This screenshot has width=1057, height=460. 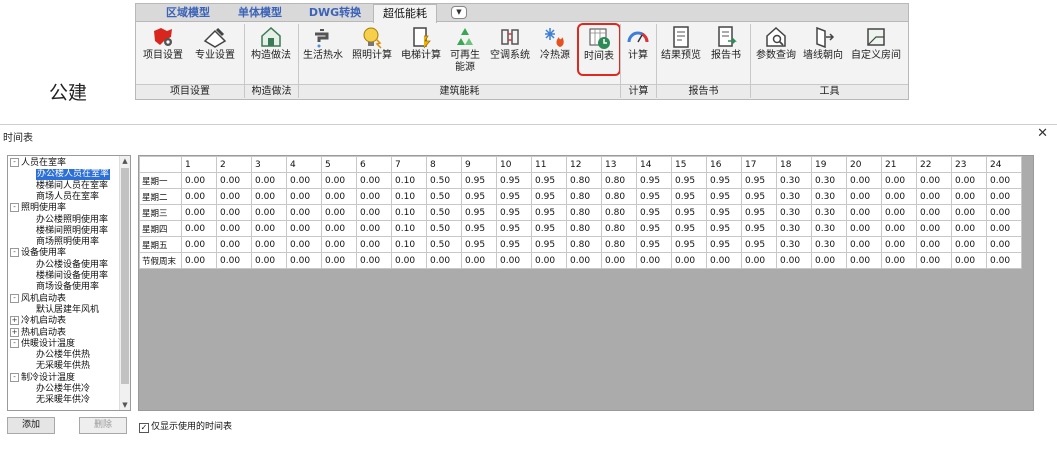 I want to click on tree-category: - 设备使用率, so click(x=38, y=253).